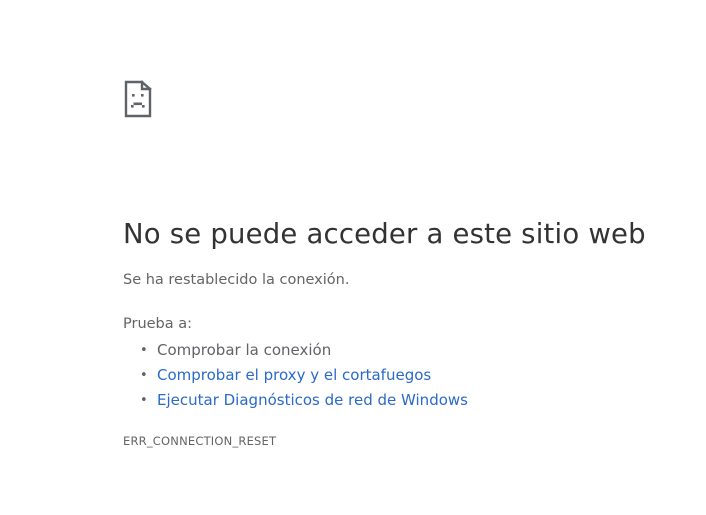 Image resolution: width=706 pixels, height=515 pixels. I want to click on suggestions-label: Prueba a:, so click(158, 324).